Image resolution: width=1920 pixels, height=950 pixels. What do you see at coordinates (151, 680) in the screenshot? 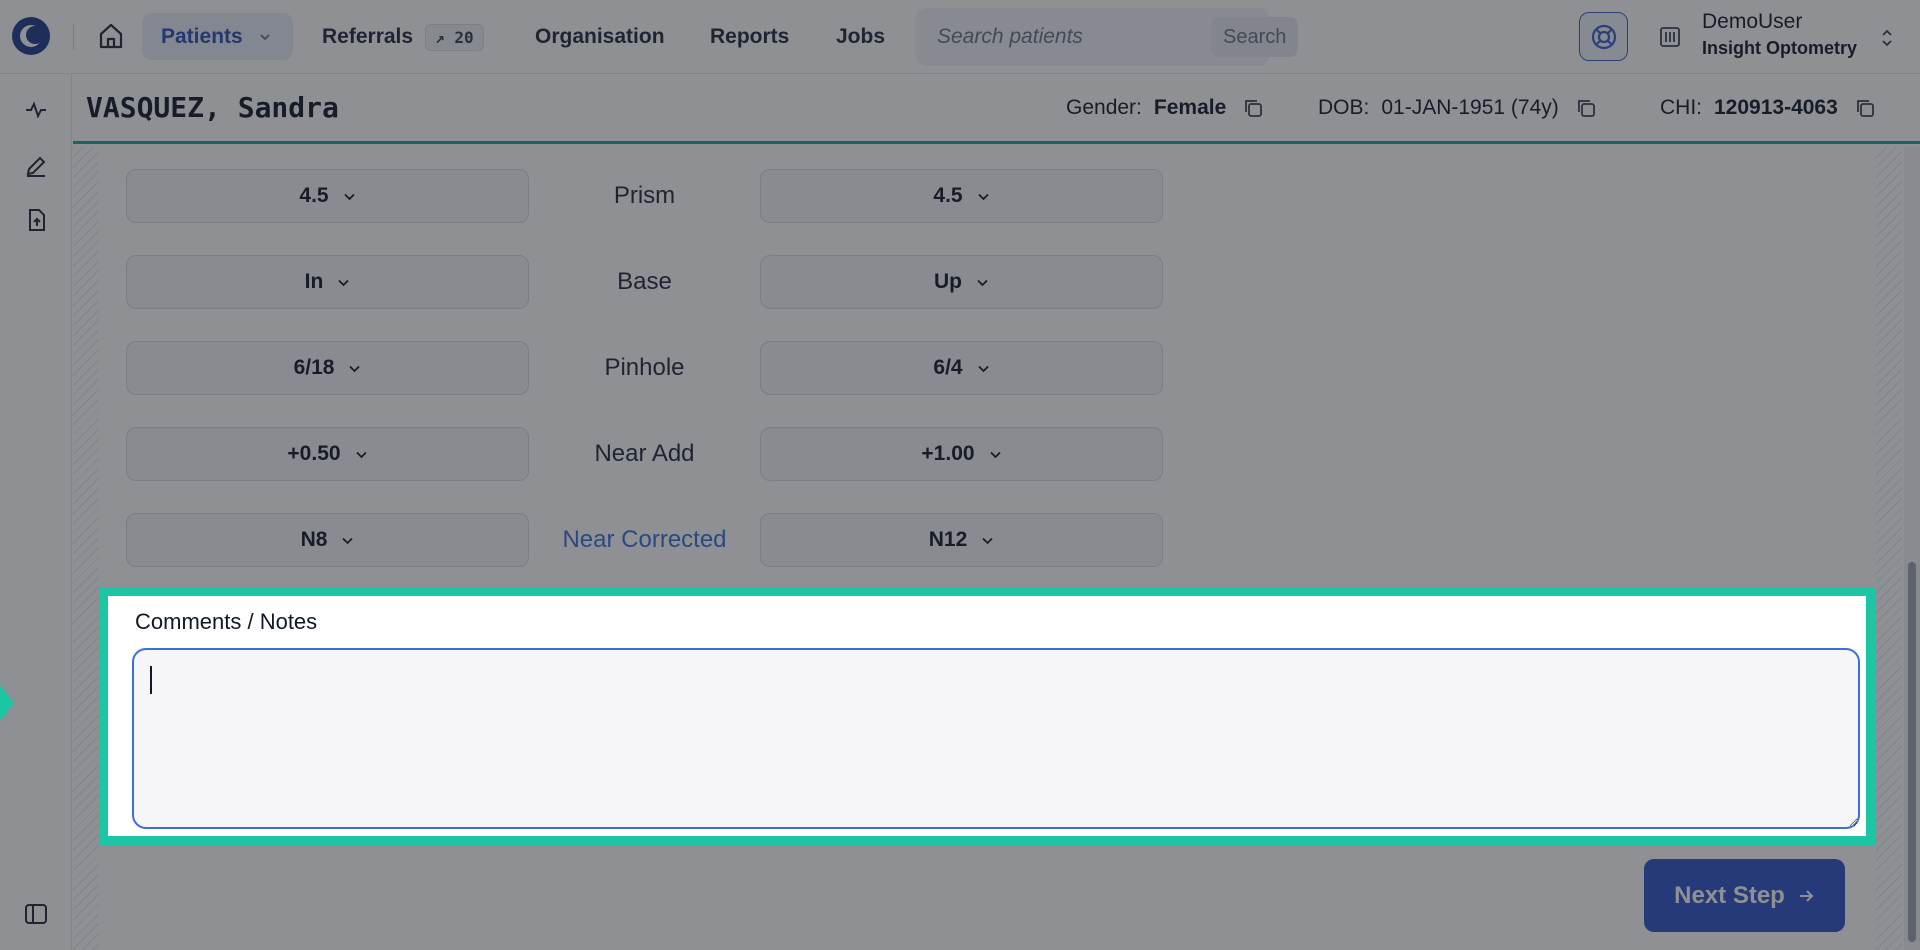
I see `text-caret` at bounding box center [151, 680].